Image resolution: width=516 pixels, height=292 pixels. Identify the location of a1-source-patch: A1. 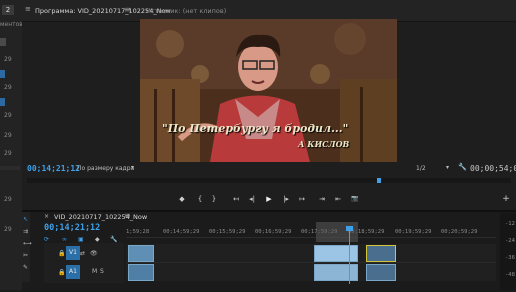
(73, 272).